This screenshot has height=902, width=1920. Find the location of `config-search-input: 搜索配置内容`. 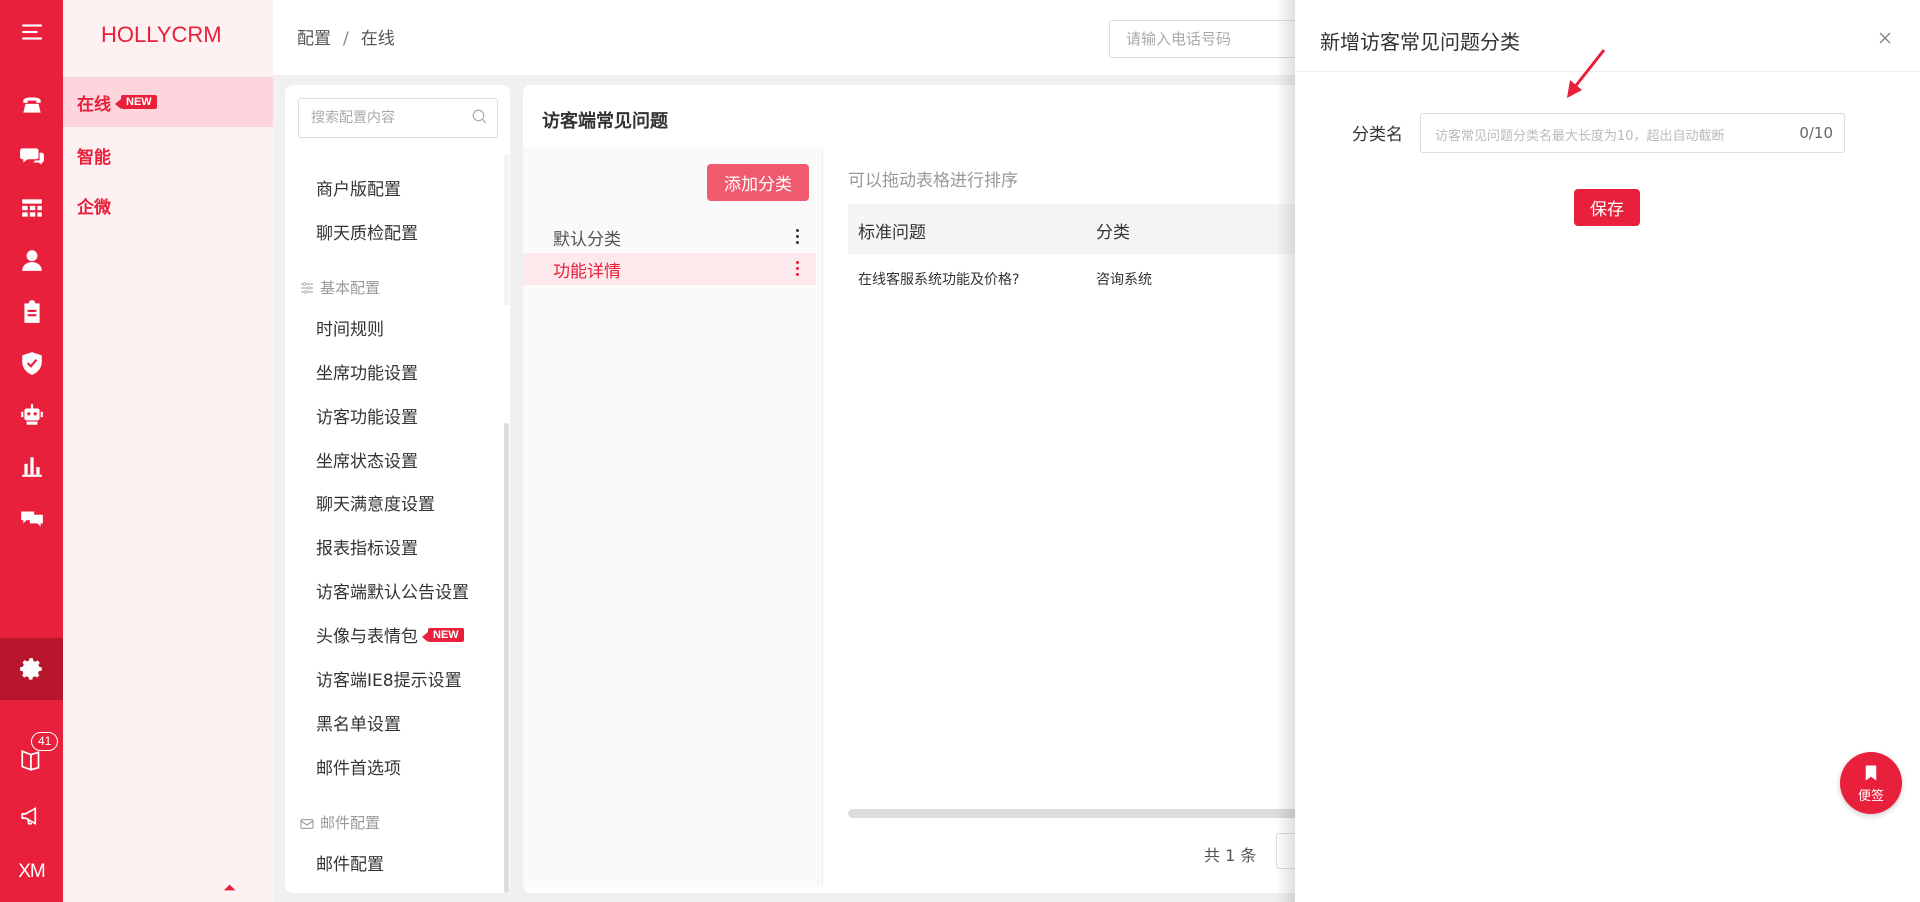

config-search-input: 搜索配置内容 is located at coordinates (398, 118).